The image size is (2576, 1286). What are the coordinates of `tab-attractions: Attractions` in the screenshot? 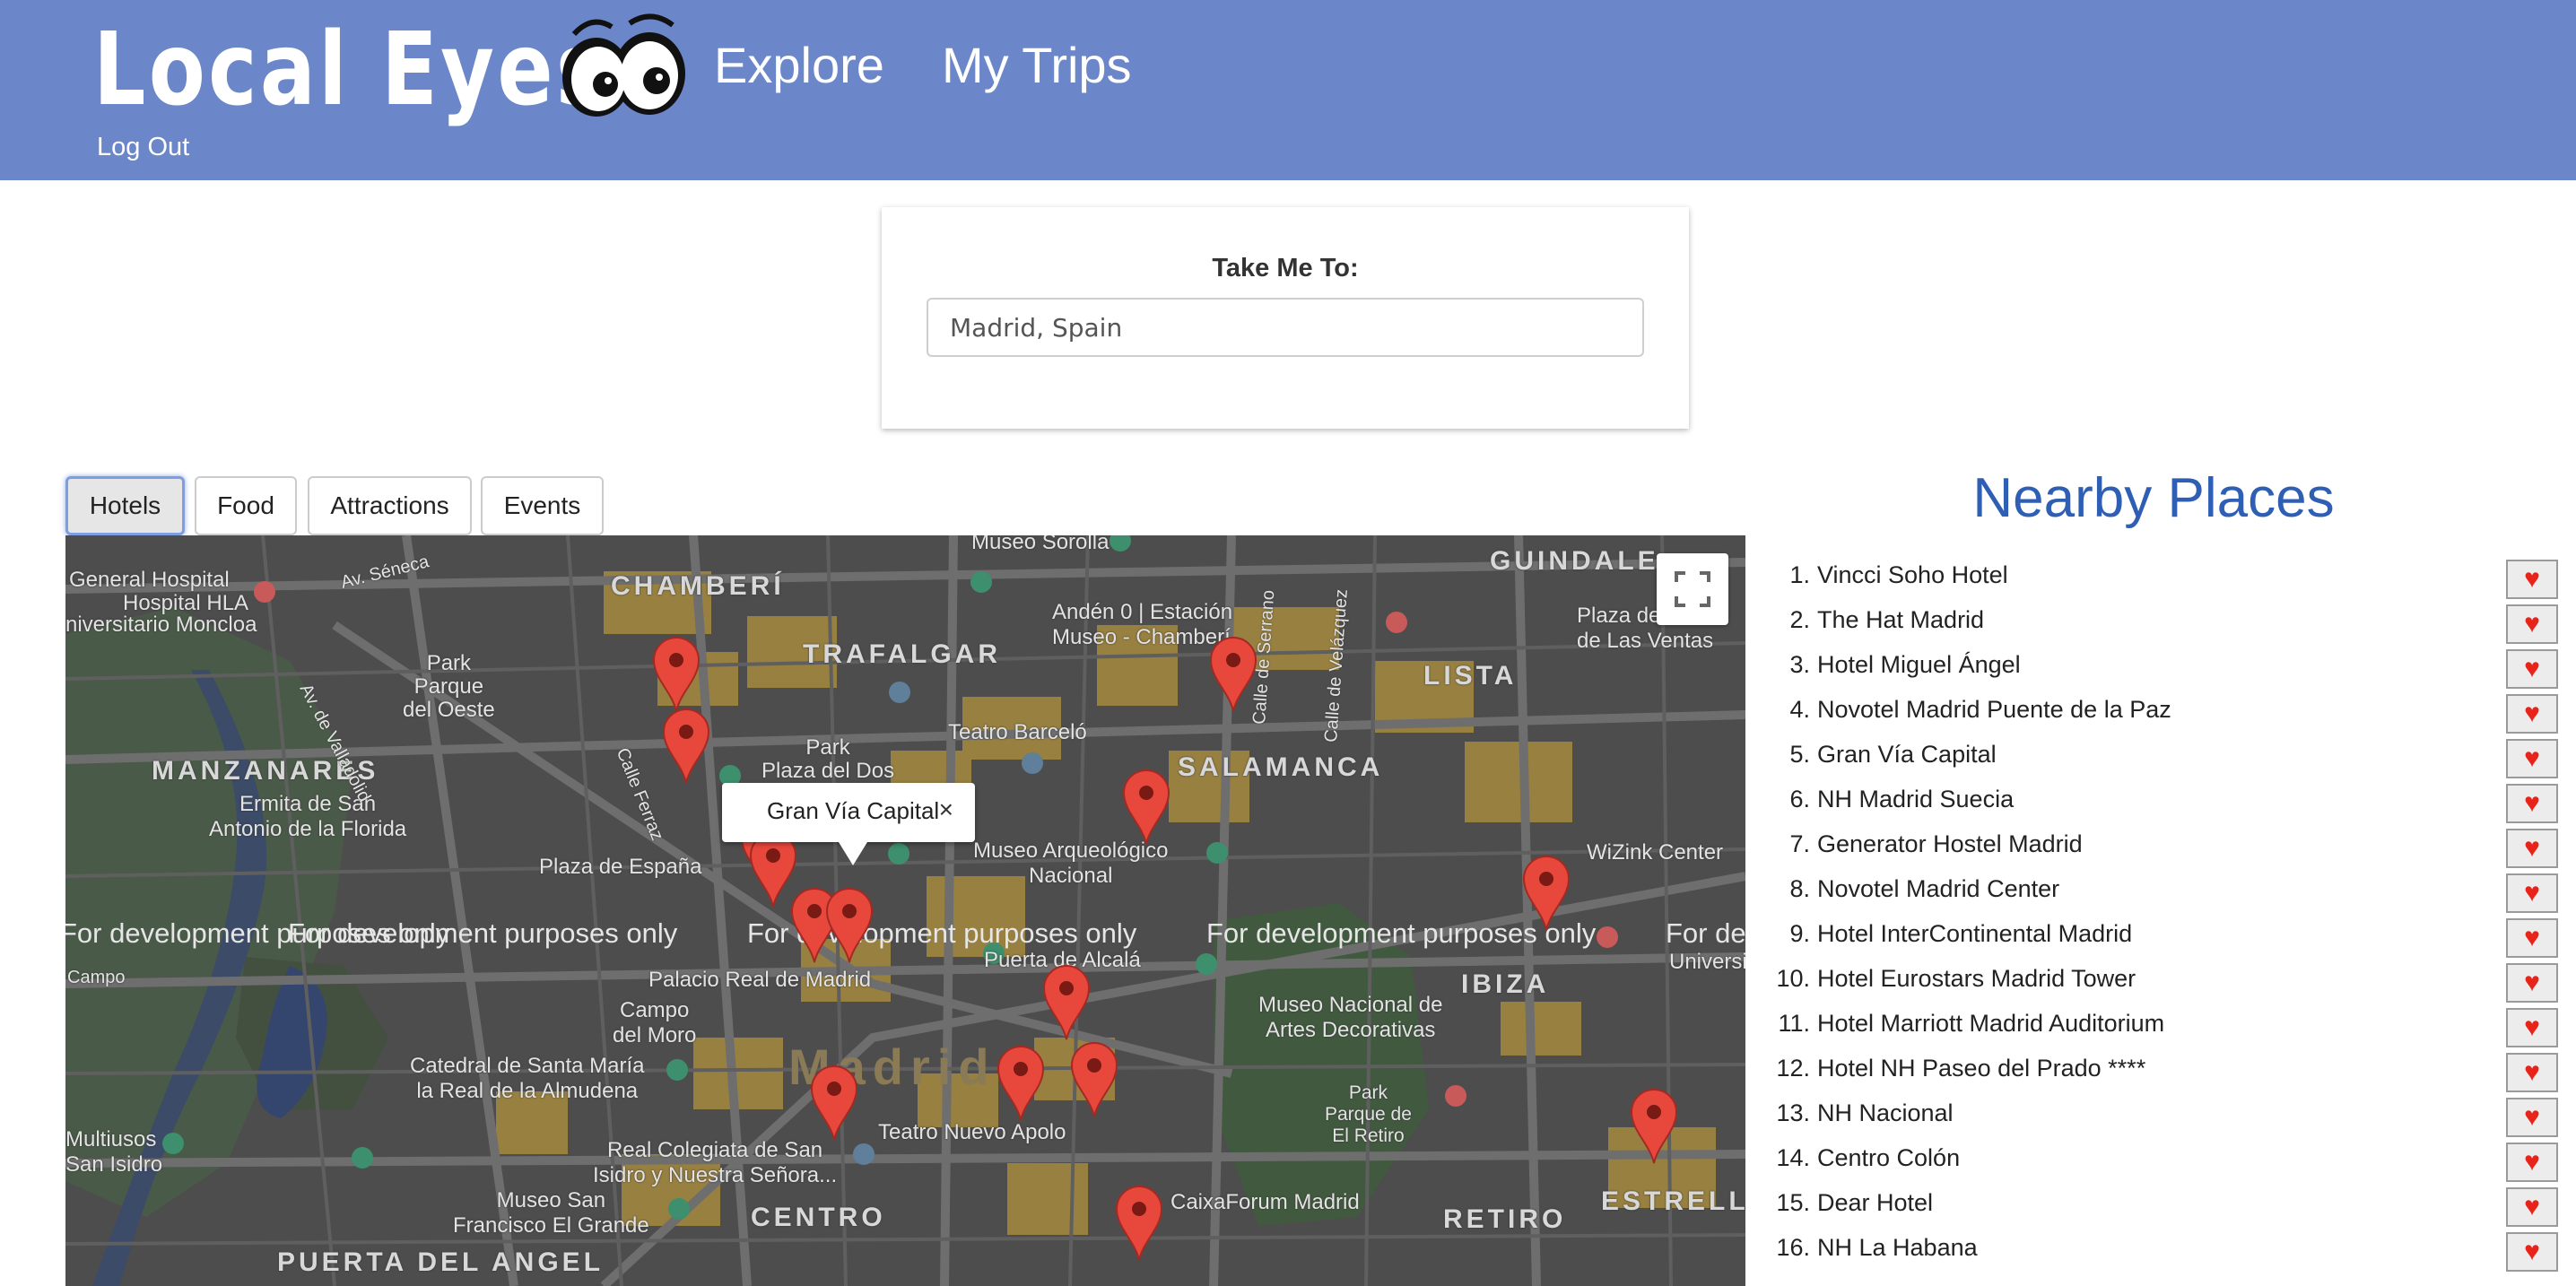 It's located at (390, 505).